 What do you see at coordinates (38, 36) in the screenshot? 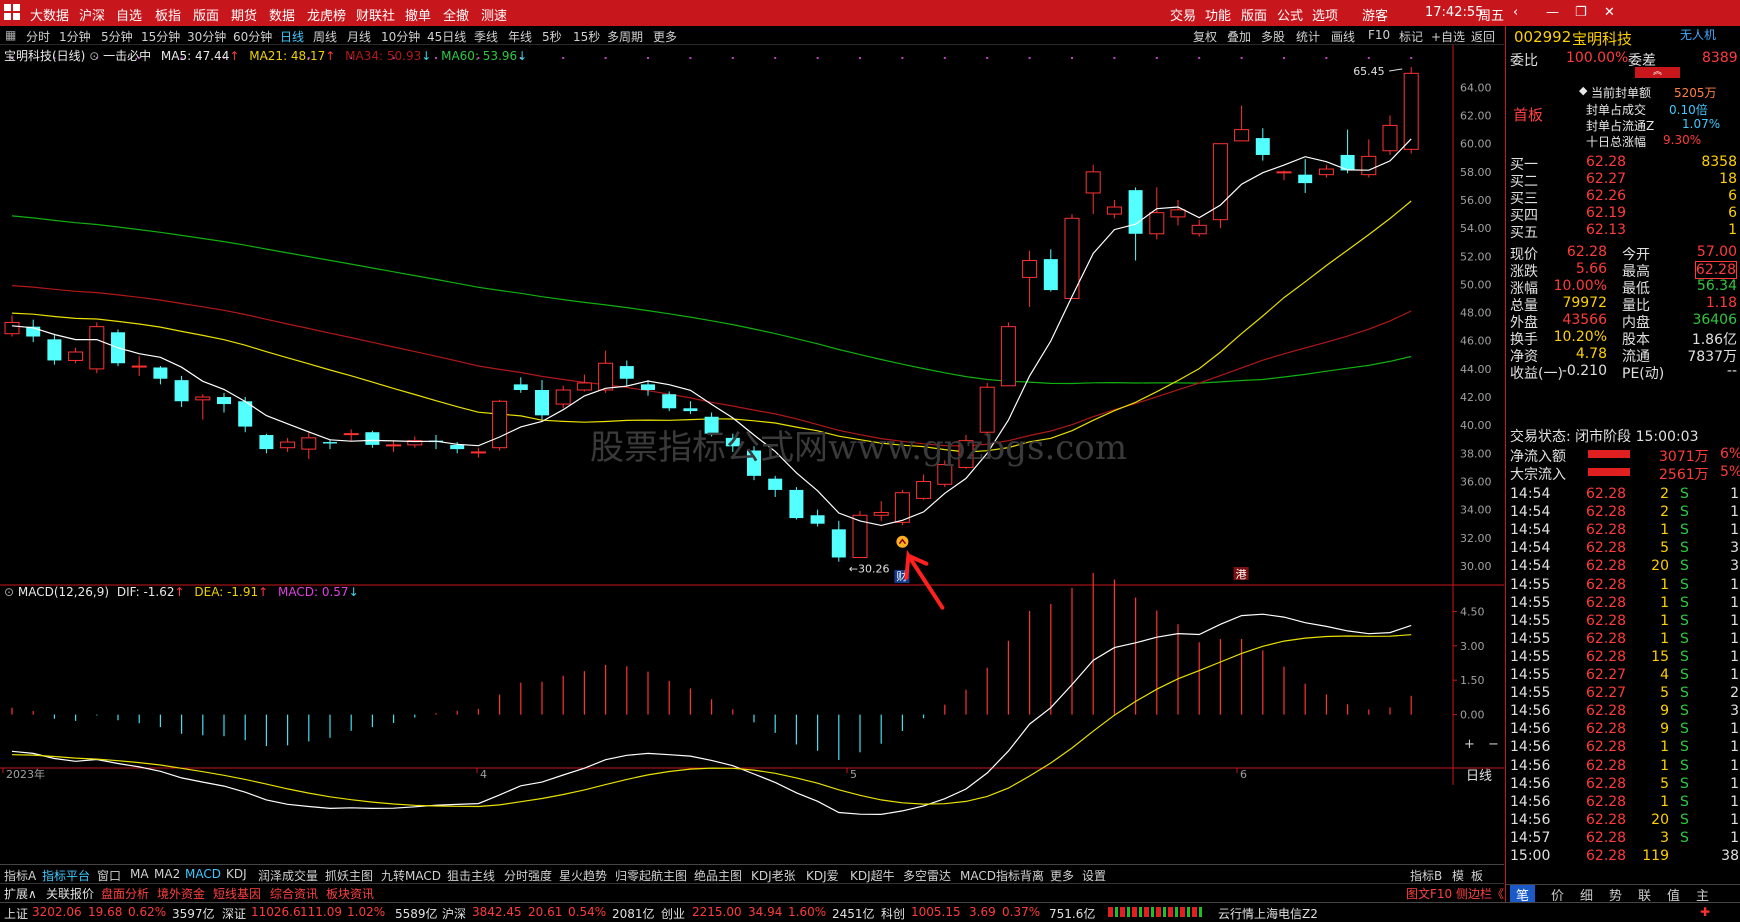
I see `period-tab: 分时` at bounding box center [38, 36].